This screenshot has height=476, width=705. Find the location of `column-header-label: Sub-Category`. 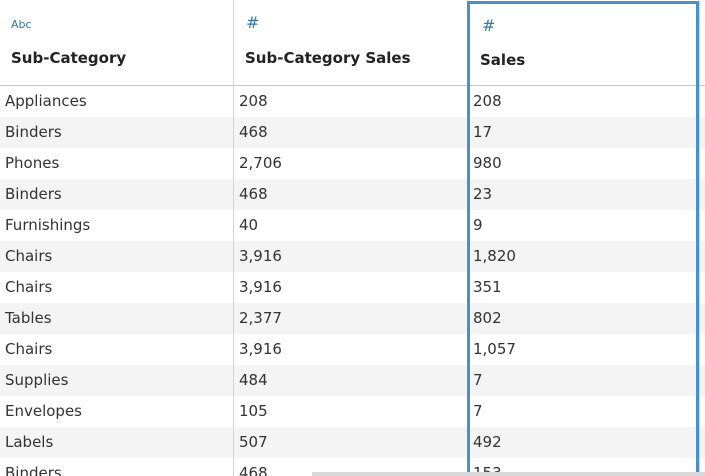

column-header-label: Sub-Category is located at coordinates (69, 58).